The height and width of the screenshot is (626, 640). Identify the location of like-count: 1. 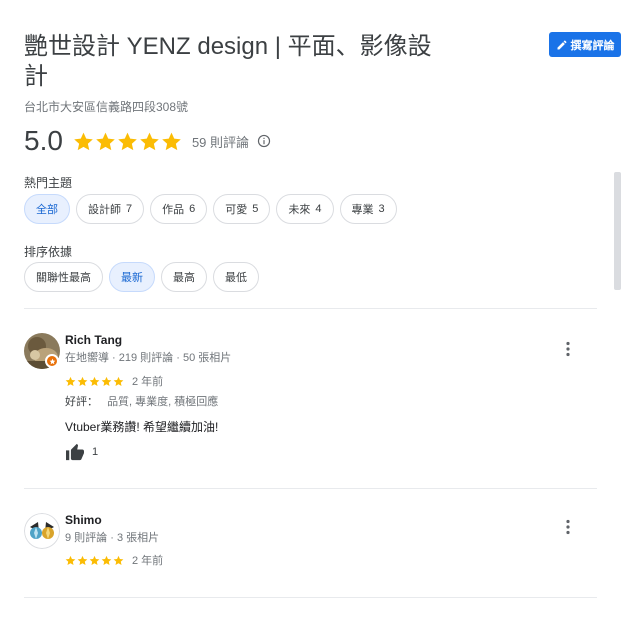
(95, 452).